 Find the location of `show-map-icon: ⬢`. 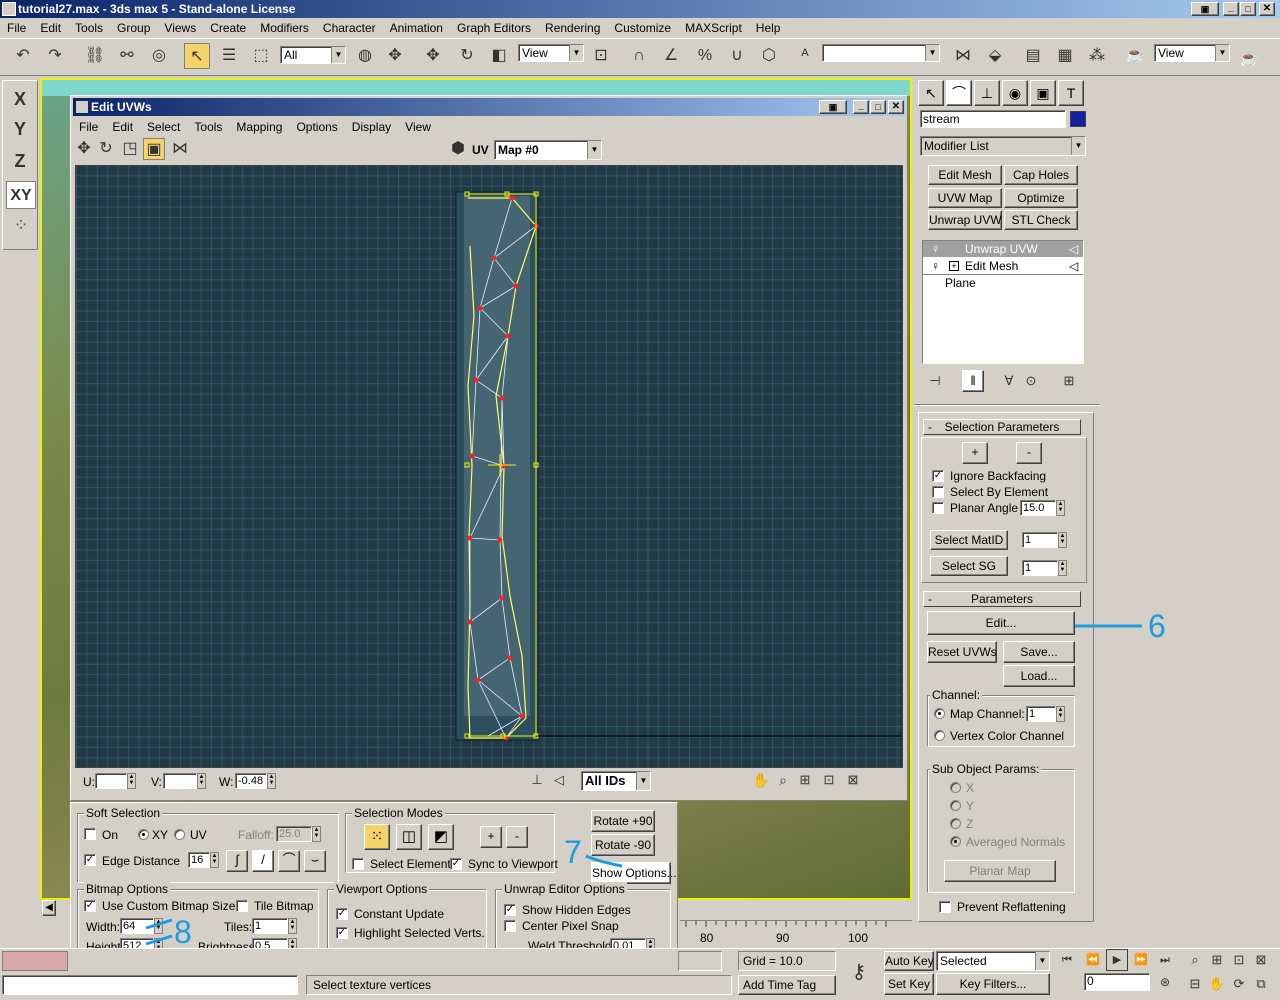

show-map-icon: ⬢ is located at coordinates (458, 149).